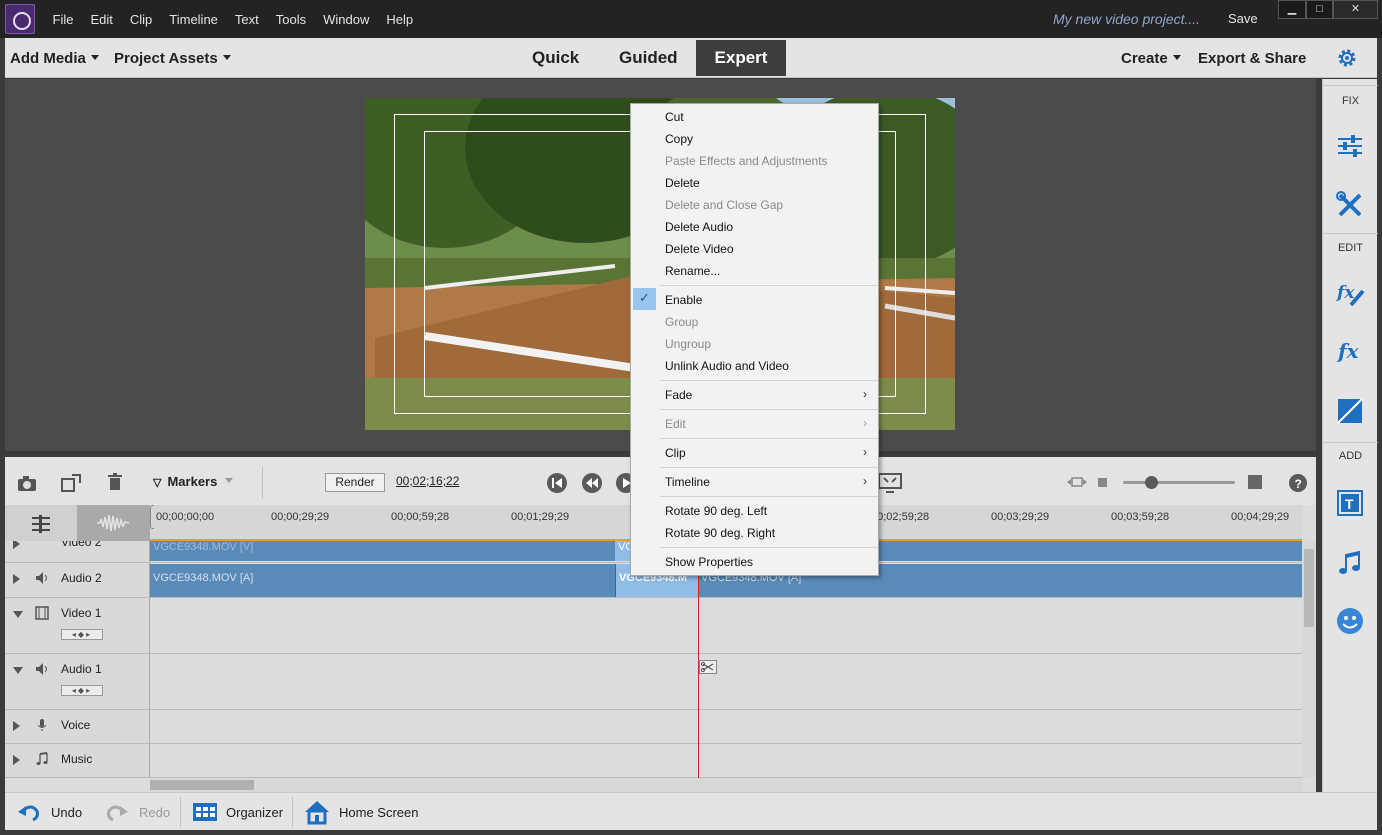  I want to click on project-assets-button: Project Assets, so click(172, 58).